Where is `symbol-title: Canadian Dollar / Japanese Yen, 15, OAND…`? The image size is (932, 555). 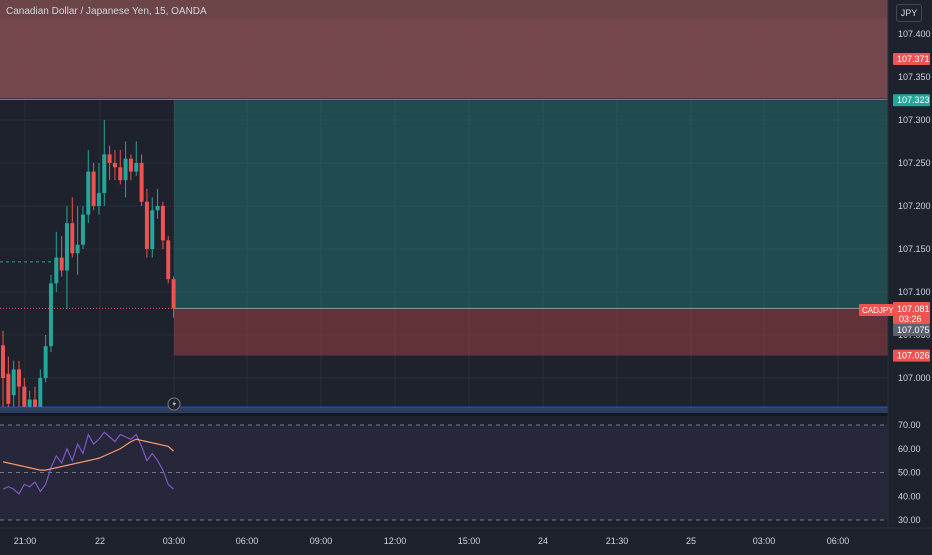
symbol-title: Canadian Dollar / Japanese Yen, 15, OAND… is located at coordinates (106, 11).